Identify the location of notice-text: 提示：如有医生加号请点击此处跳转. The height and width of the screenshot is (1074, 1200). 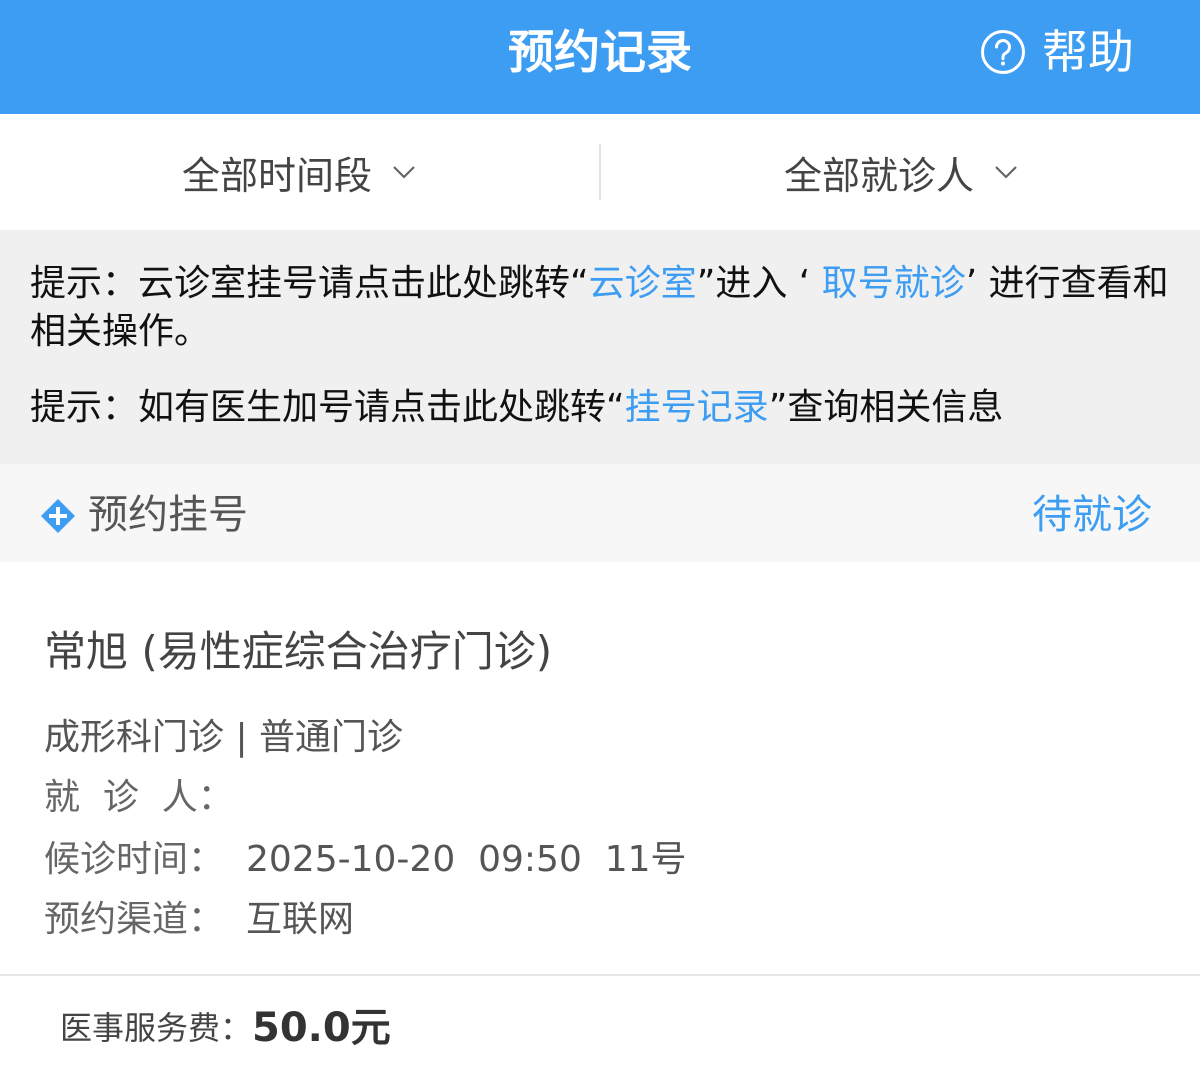
(318, 407).